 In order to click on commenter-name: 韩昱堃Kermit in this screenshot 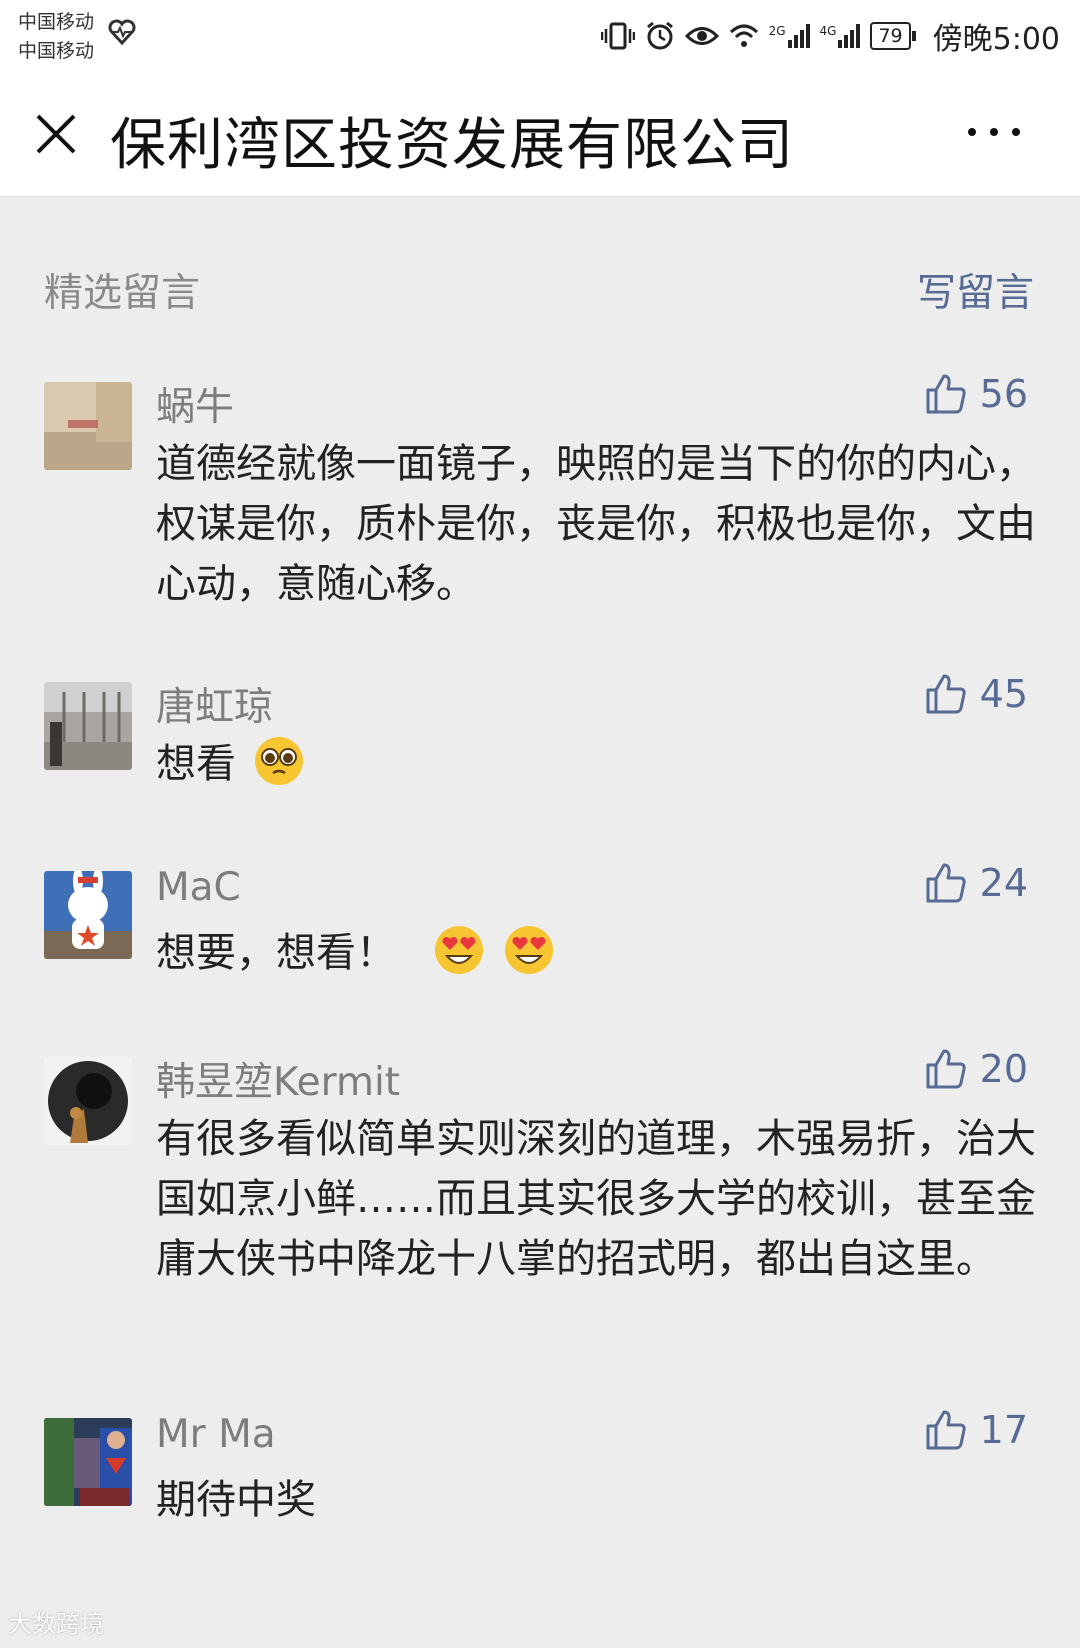, I will do `click(278, 1082)`.